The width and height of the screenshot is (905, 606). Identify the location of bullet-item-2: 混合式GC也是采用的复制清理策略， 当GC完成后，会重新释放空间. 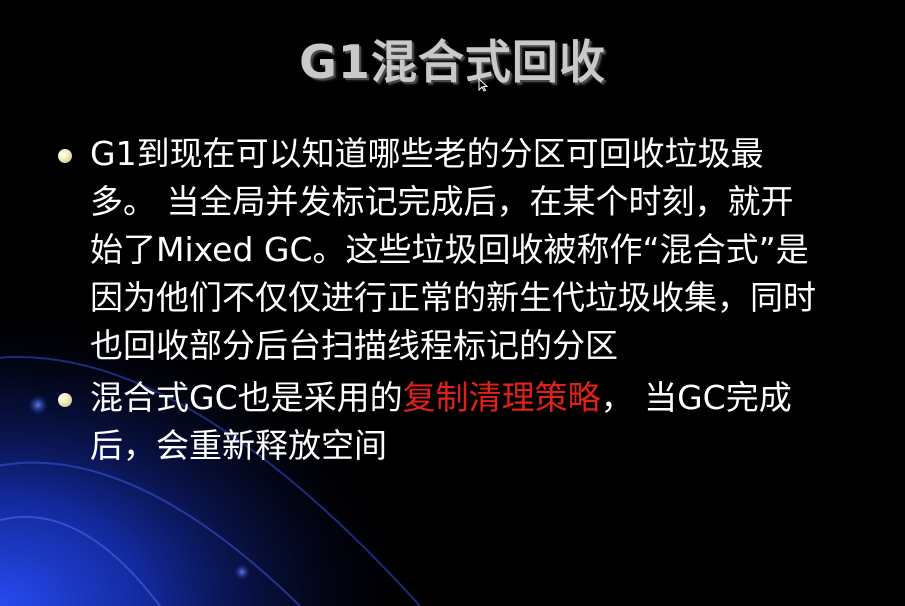
(439, 422).